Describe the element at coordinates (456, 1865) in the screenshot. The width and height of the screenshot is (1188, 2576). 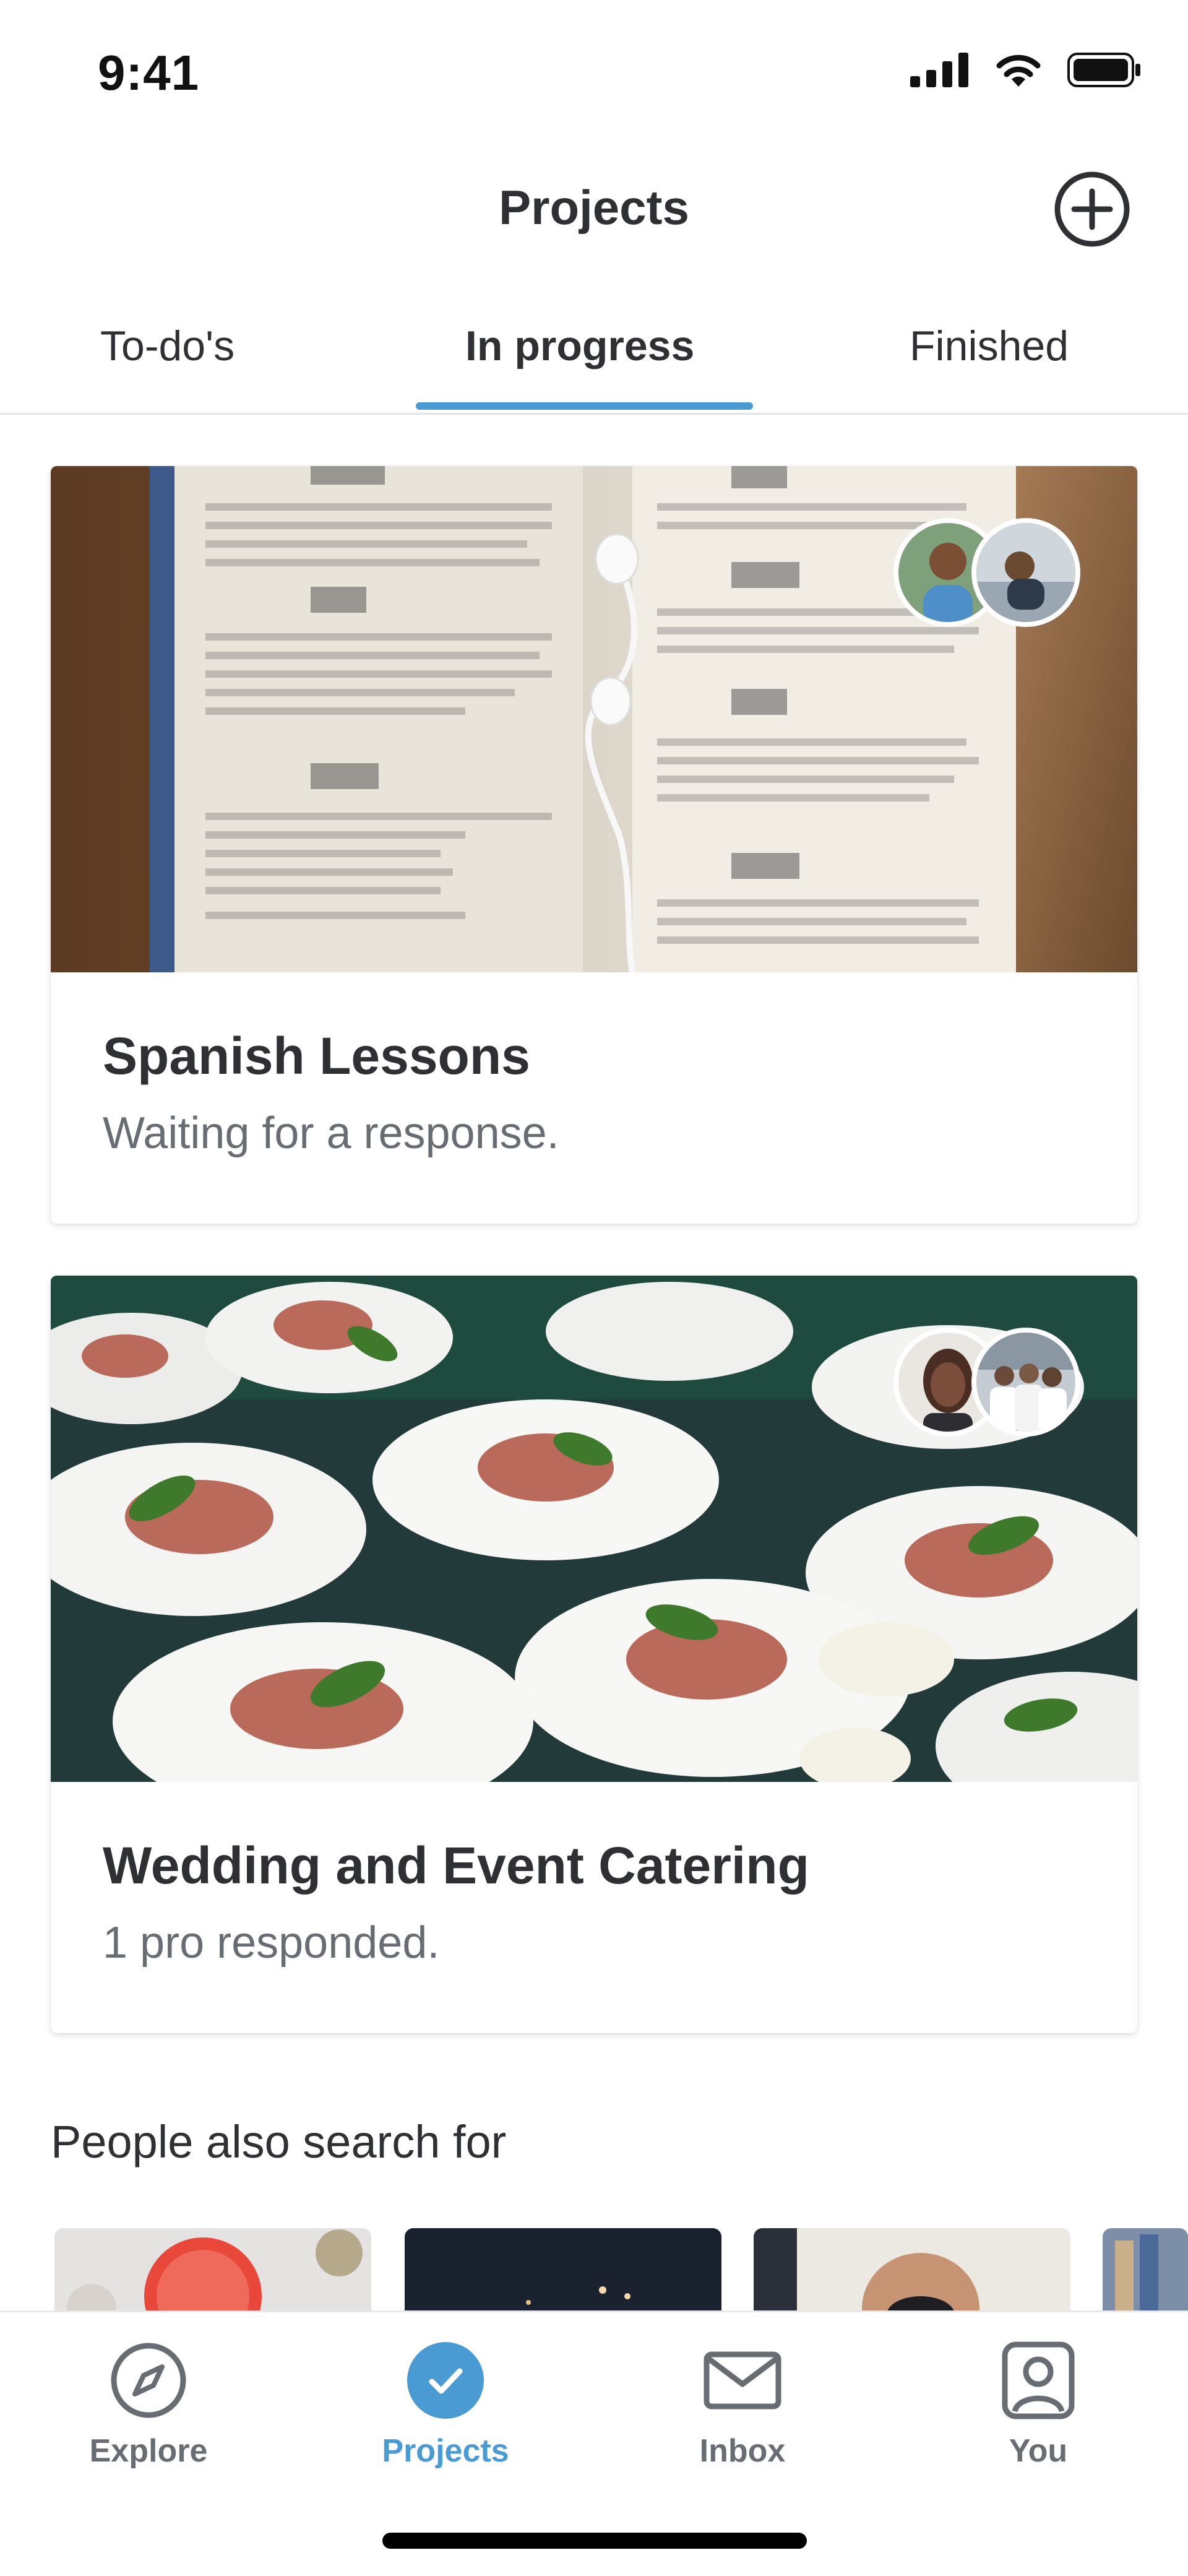
I see `project-title: Wedding and Event Catering` at that location.